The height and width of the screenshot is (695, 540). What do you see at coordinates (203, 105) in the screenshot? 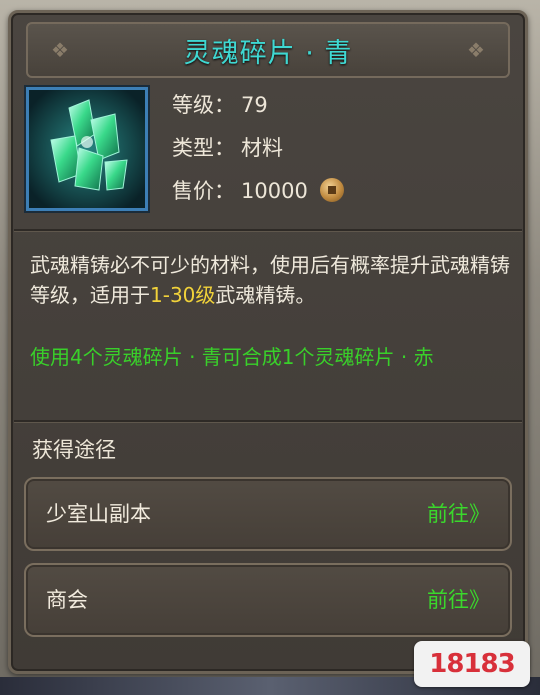
I see `stat-level-label: 等级：` at bounding box center [203, 105].